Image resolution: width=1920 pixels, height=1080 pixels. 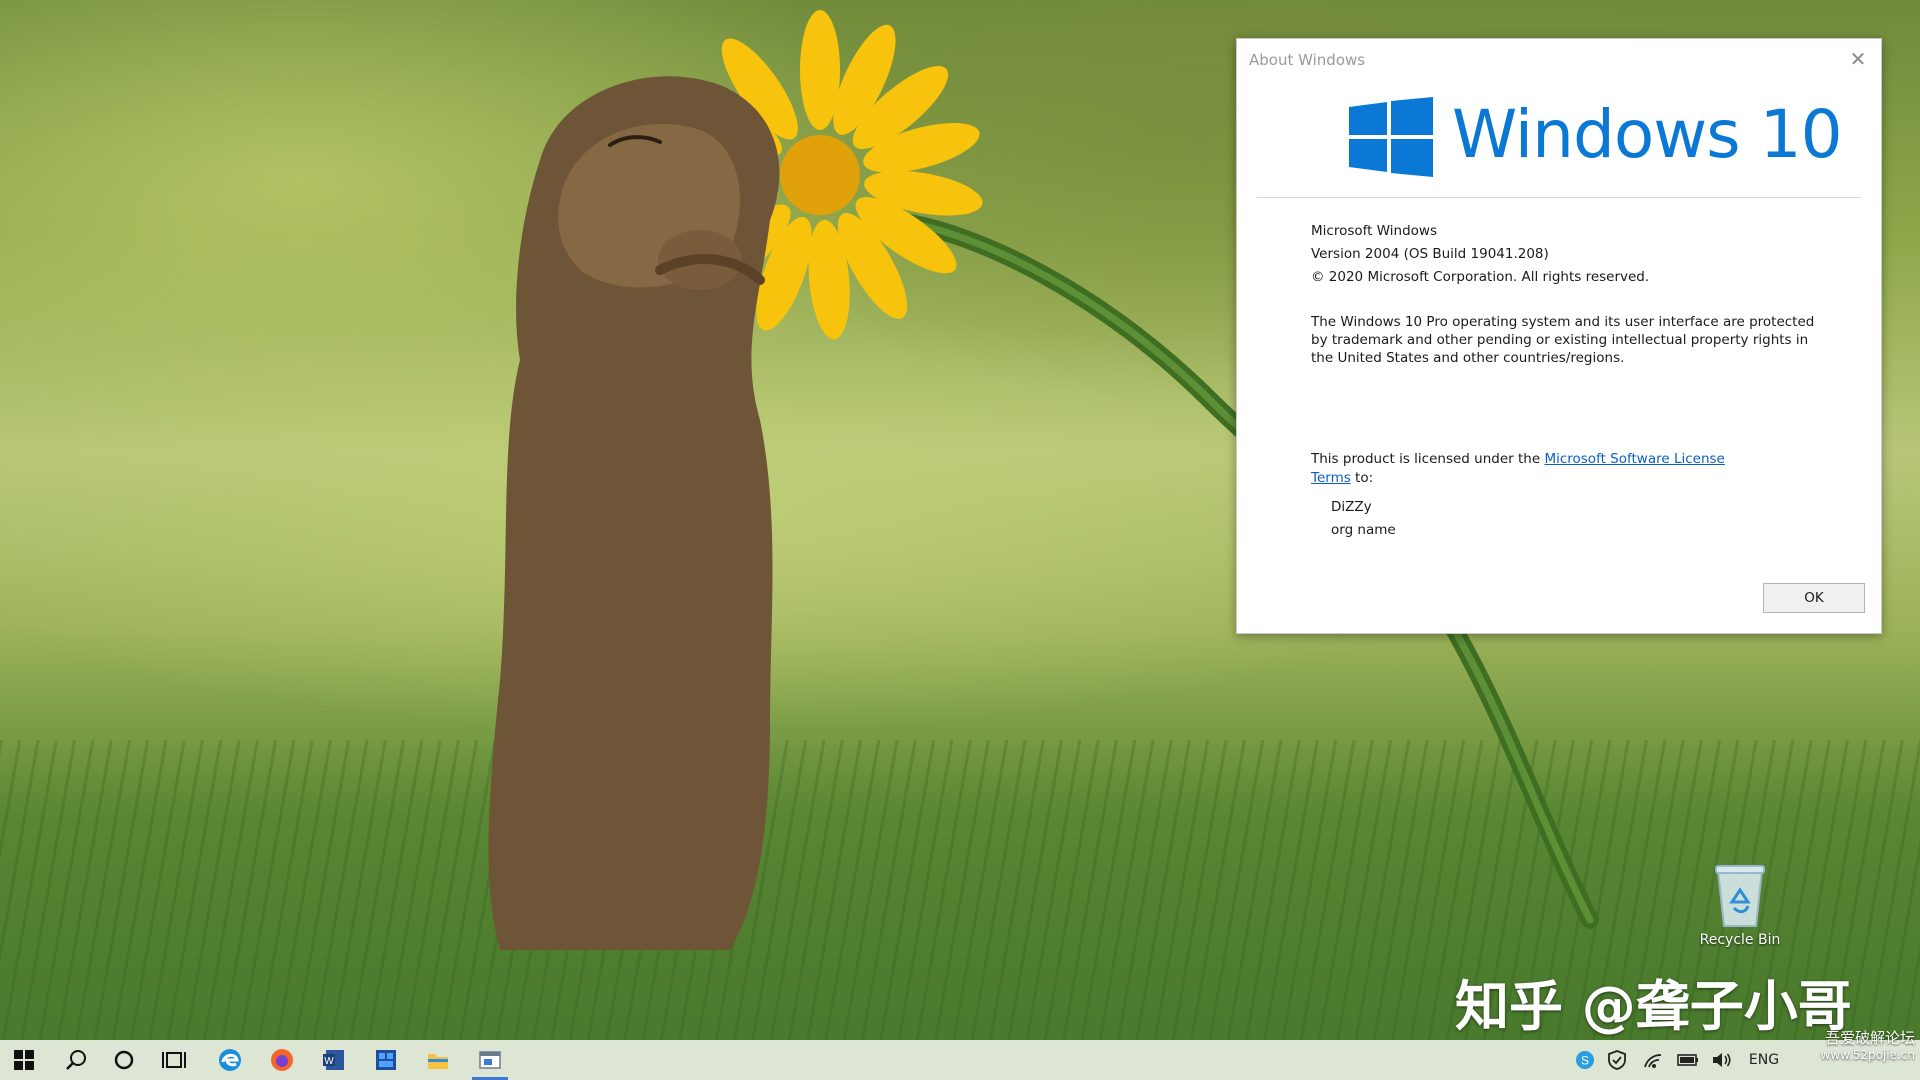 I want to click on site-watermark-line1: 吾爱破解论坛, so click(x=1869, y=1038).